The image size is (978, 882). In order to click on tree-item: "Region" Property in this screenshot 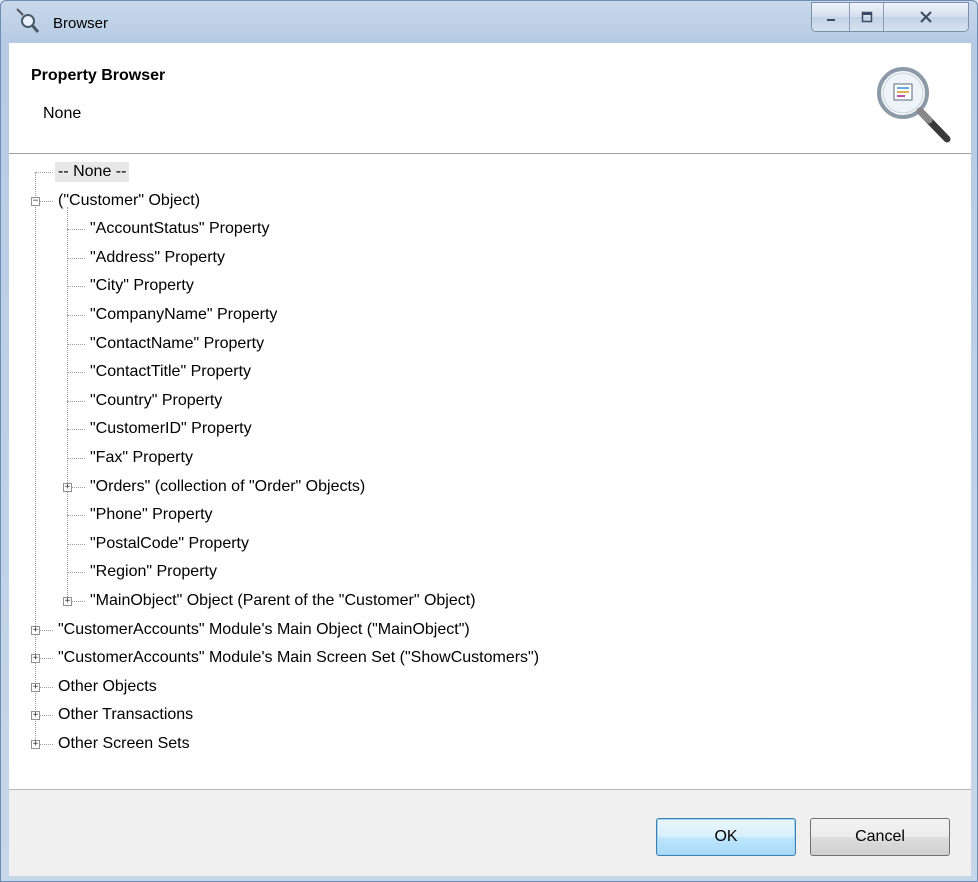, I will do `click(153, 572)`.